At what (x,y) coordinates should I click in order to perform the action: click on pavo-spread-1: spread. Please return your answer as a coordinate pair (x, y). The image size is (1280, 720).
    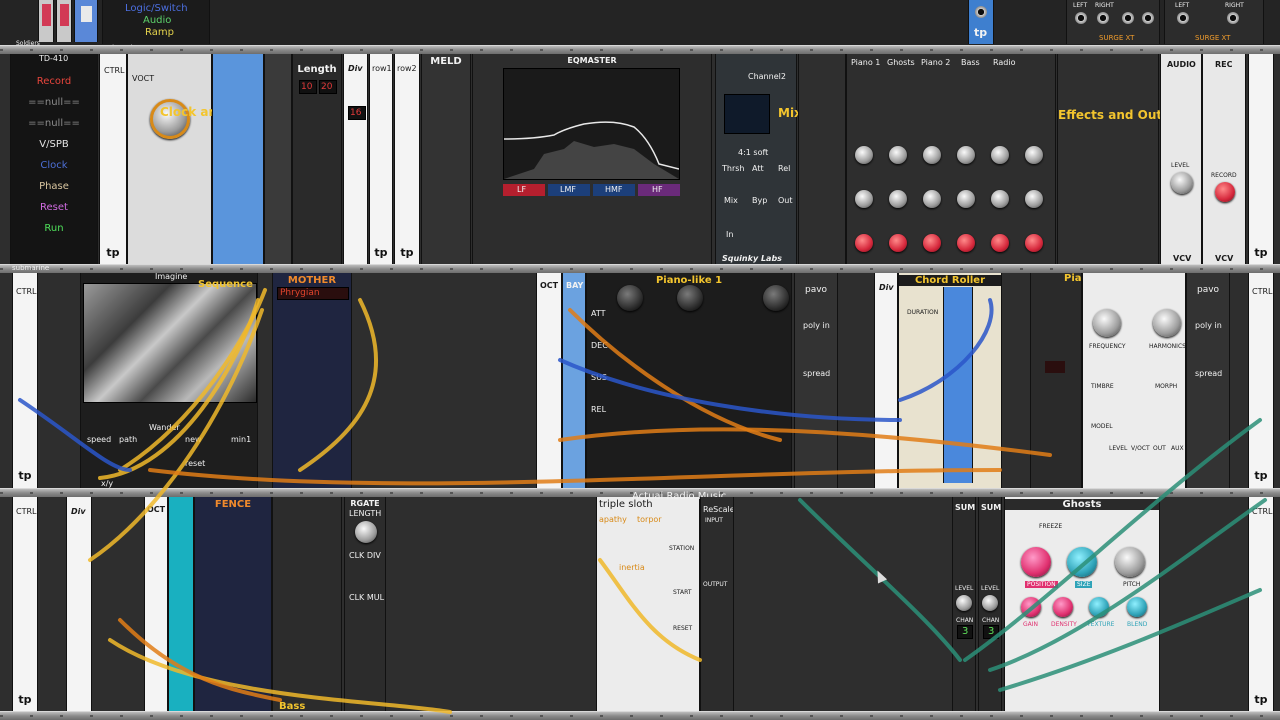
    Looking at the image, I should click on (817, 373).